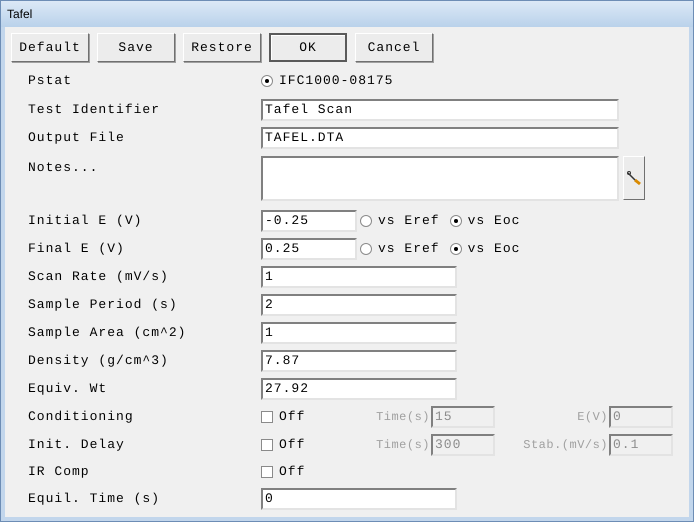 The height and width of the screenshot is (522, 694). I want to click on field-label: Equil. Time (s), so click(95, 499).